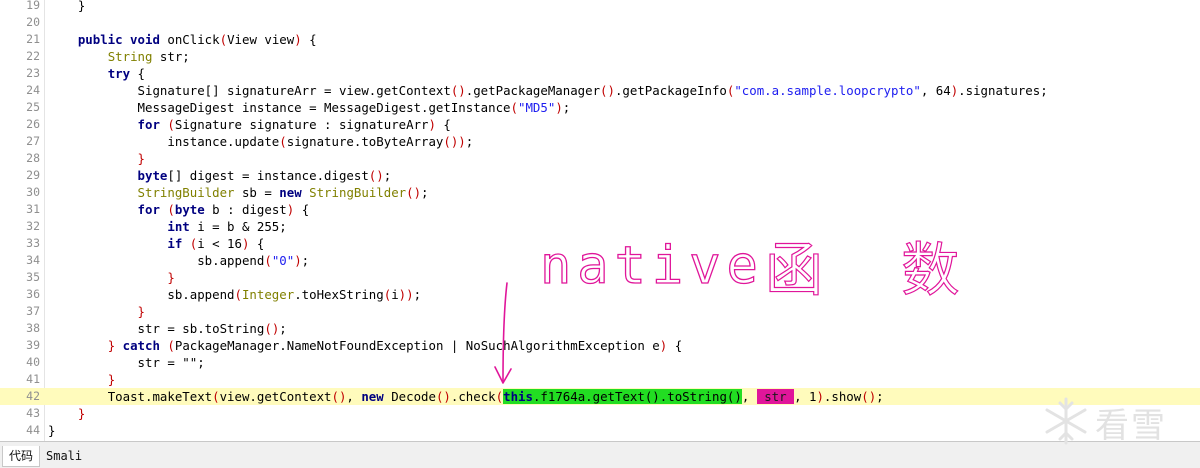 The image size is (1200, 468). I want to click on tab-code-label: 代码, so click(21, 456).